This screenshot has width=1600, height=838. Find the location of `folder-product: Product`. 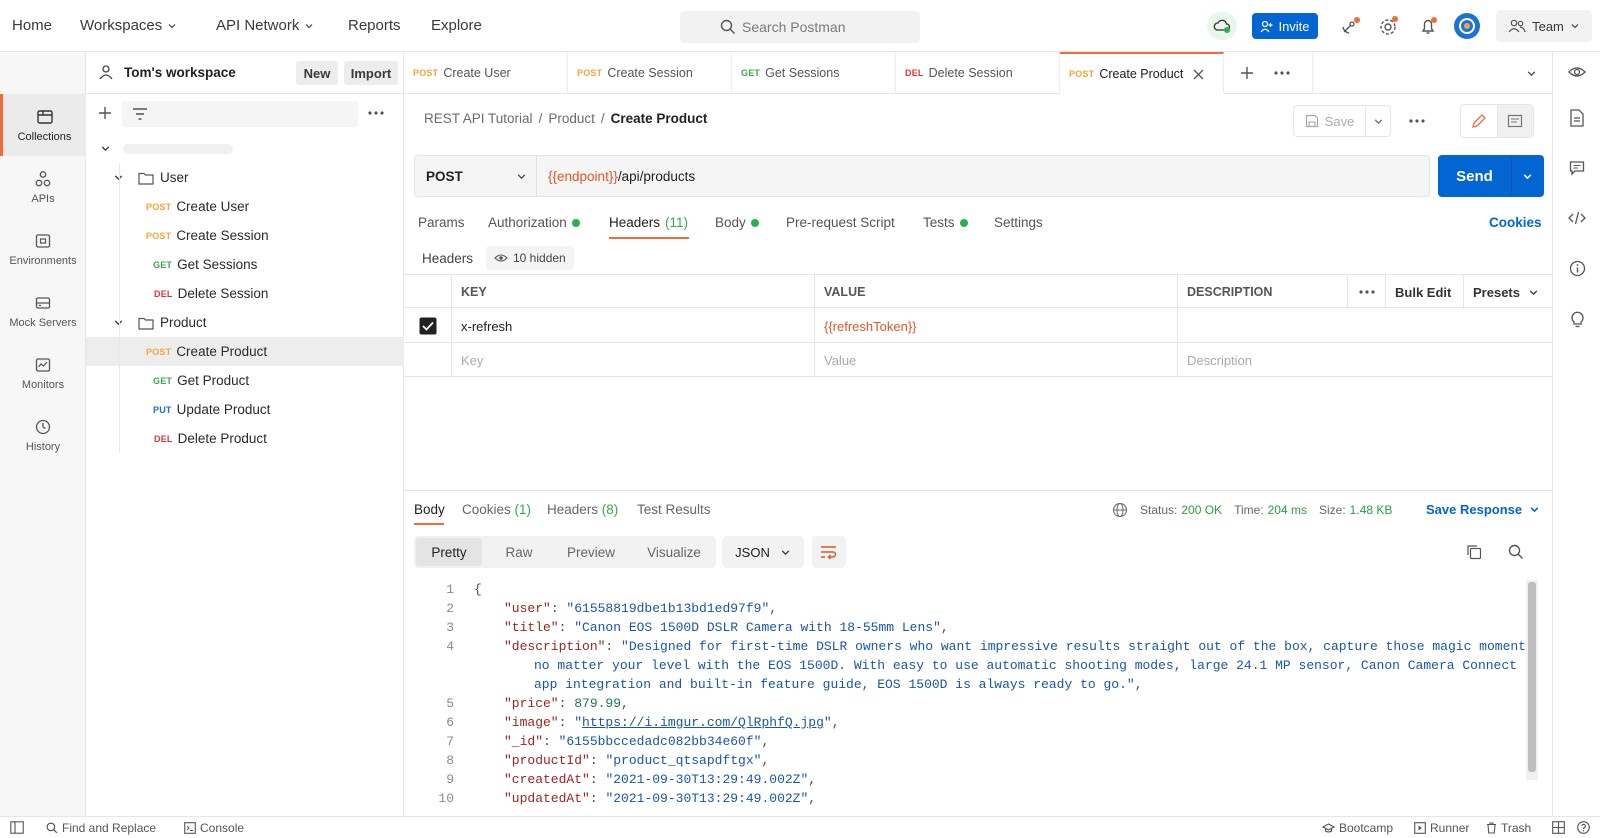

folder-product: Product is located at coordinates (245, 322).